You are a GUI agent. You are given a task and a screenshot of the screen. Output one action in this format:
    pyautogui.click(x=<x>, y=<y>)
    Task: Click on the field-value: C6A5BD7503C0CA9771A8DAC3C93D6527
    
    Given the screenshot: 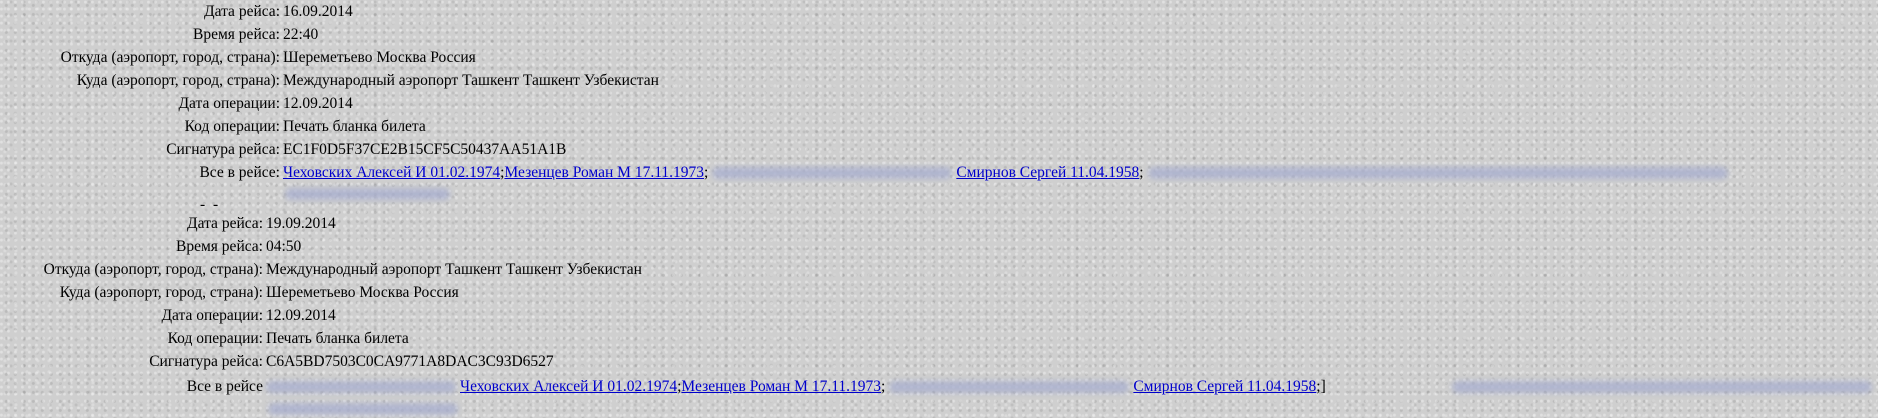 What is the action you would take?
    pyautogui.click(x=410, y=361)
    